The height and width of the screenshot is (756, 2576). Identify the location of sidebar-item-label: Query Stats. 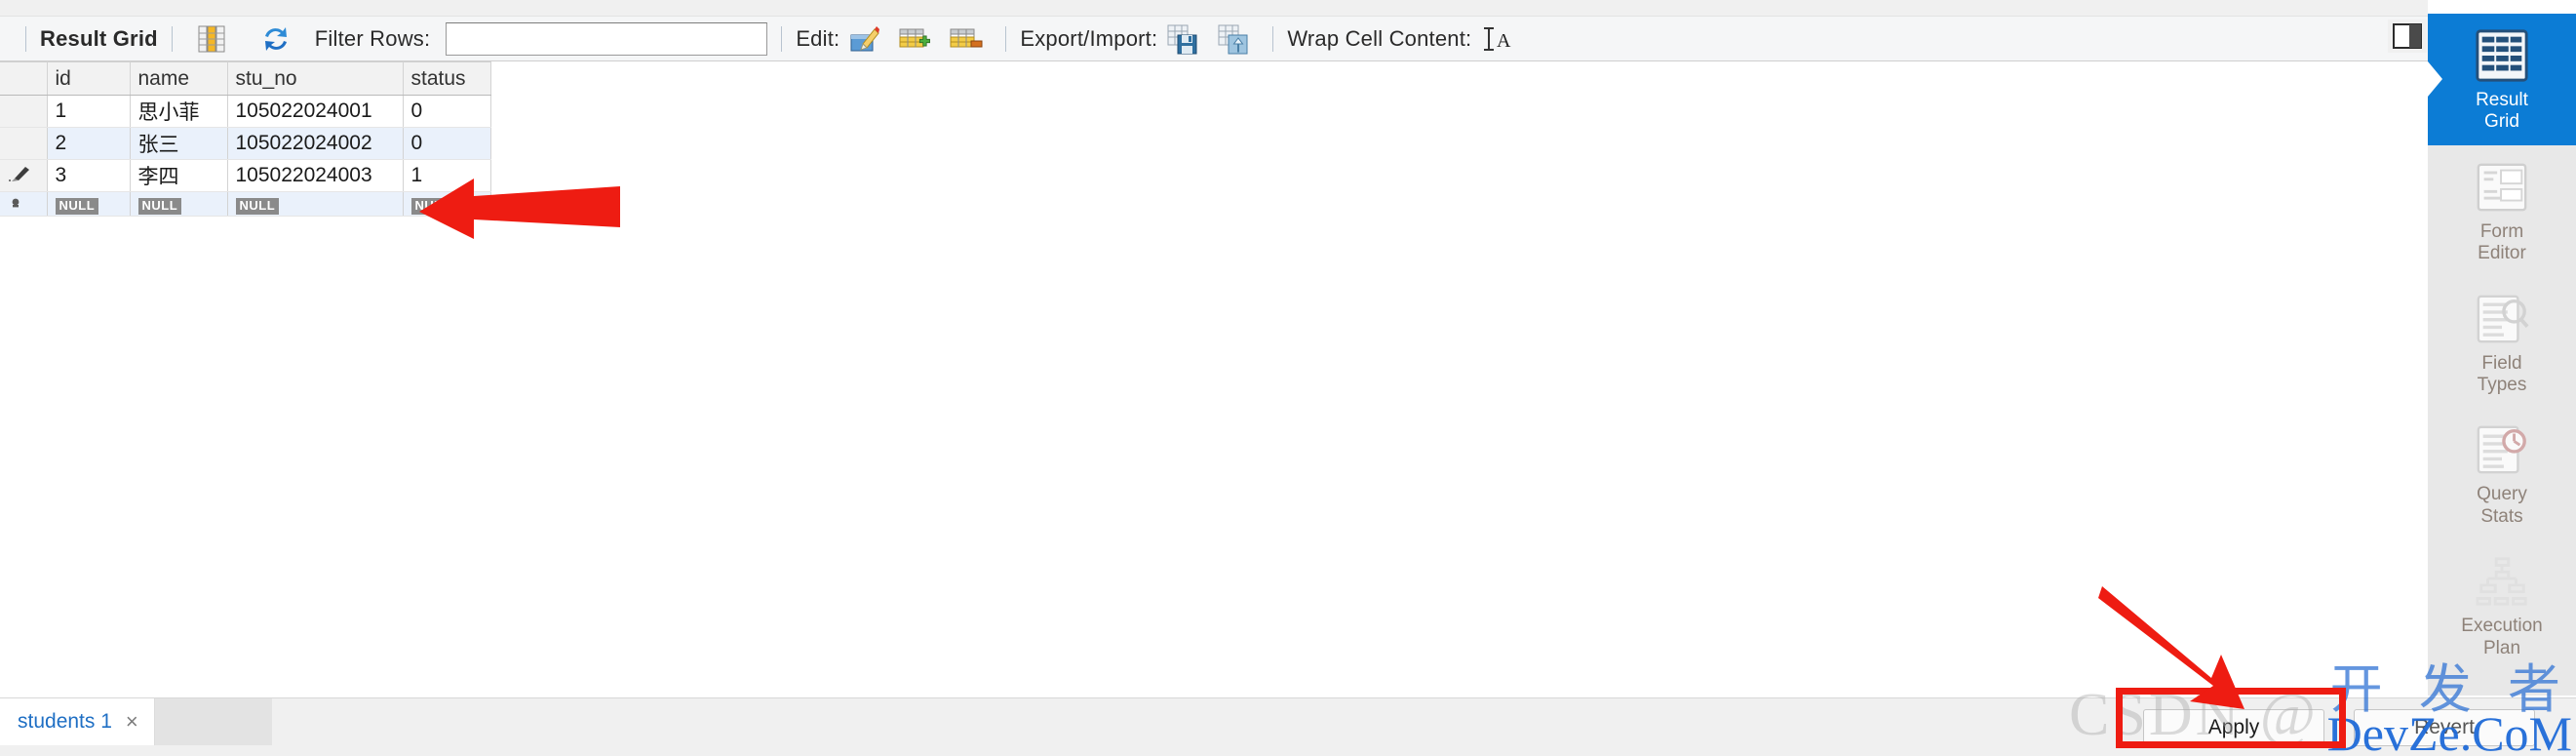
(2502, 505).